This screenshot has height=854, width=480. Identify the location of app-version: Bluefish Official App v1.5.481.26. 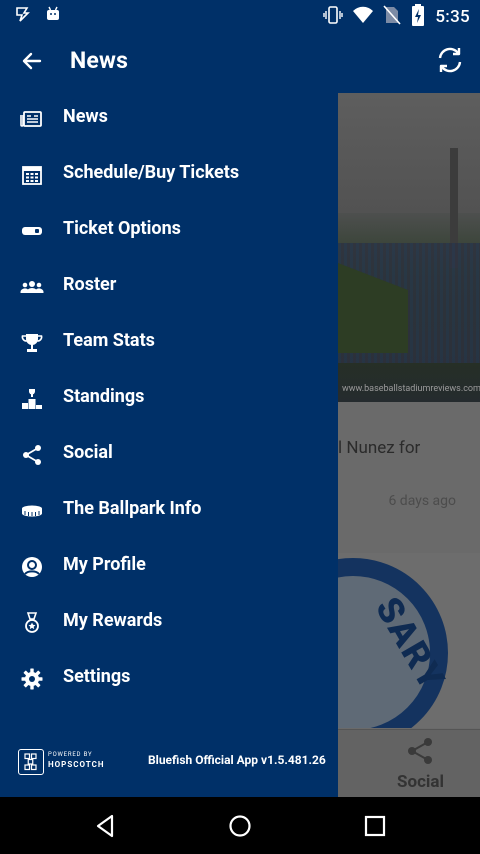
(237, 760).